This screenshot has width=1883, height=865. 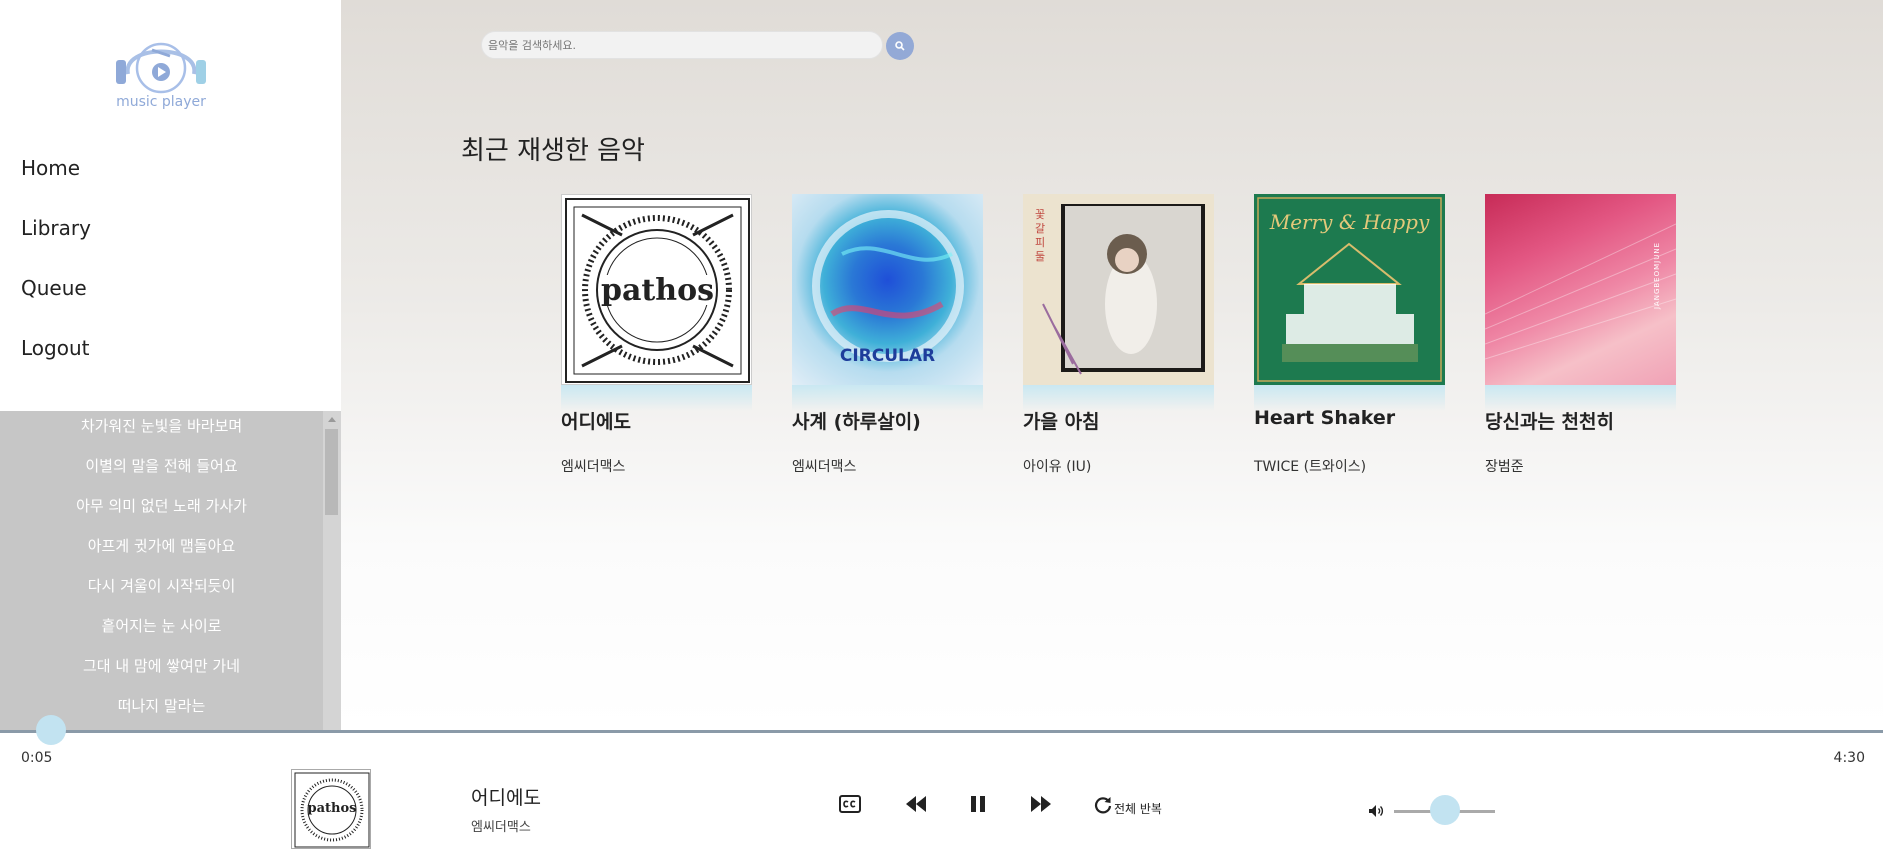 What do you see at coordinates (161, 666) in the screenshot?
I see `lyric-line: 그대 내 맘에 쌓여만 가네` at bounding box center [161, 666].